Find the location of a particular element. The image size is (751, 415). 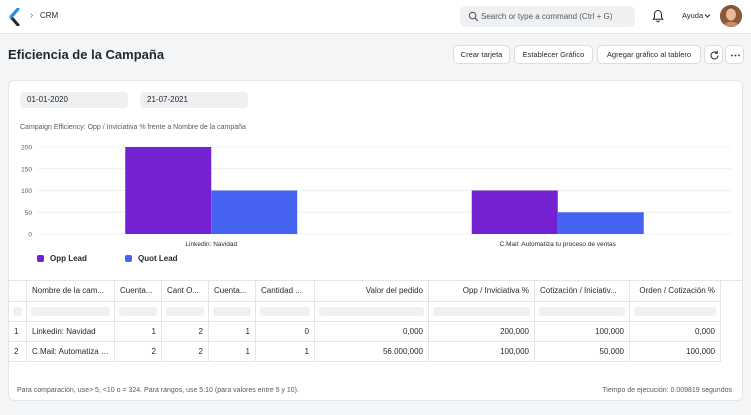

app-logo-icon is located at coordinates (15, 17).